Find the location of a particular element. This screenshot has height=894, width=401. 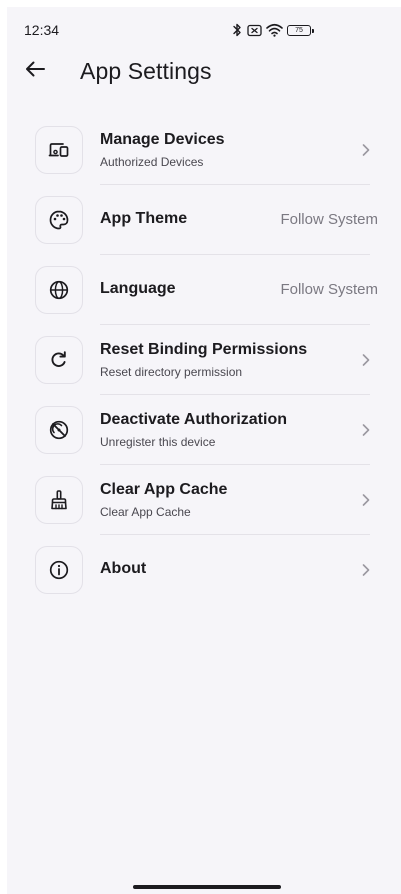

setting-subtitle: Reset directory permission is located at coordinates (171, 372).